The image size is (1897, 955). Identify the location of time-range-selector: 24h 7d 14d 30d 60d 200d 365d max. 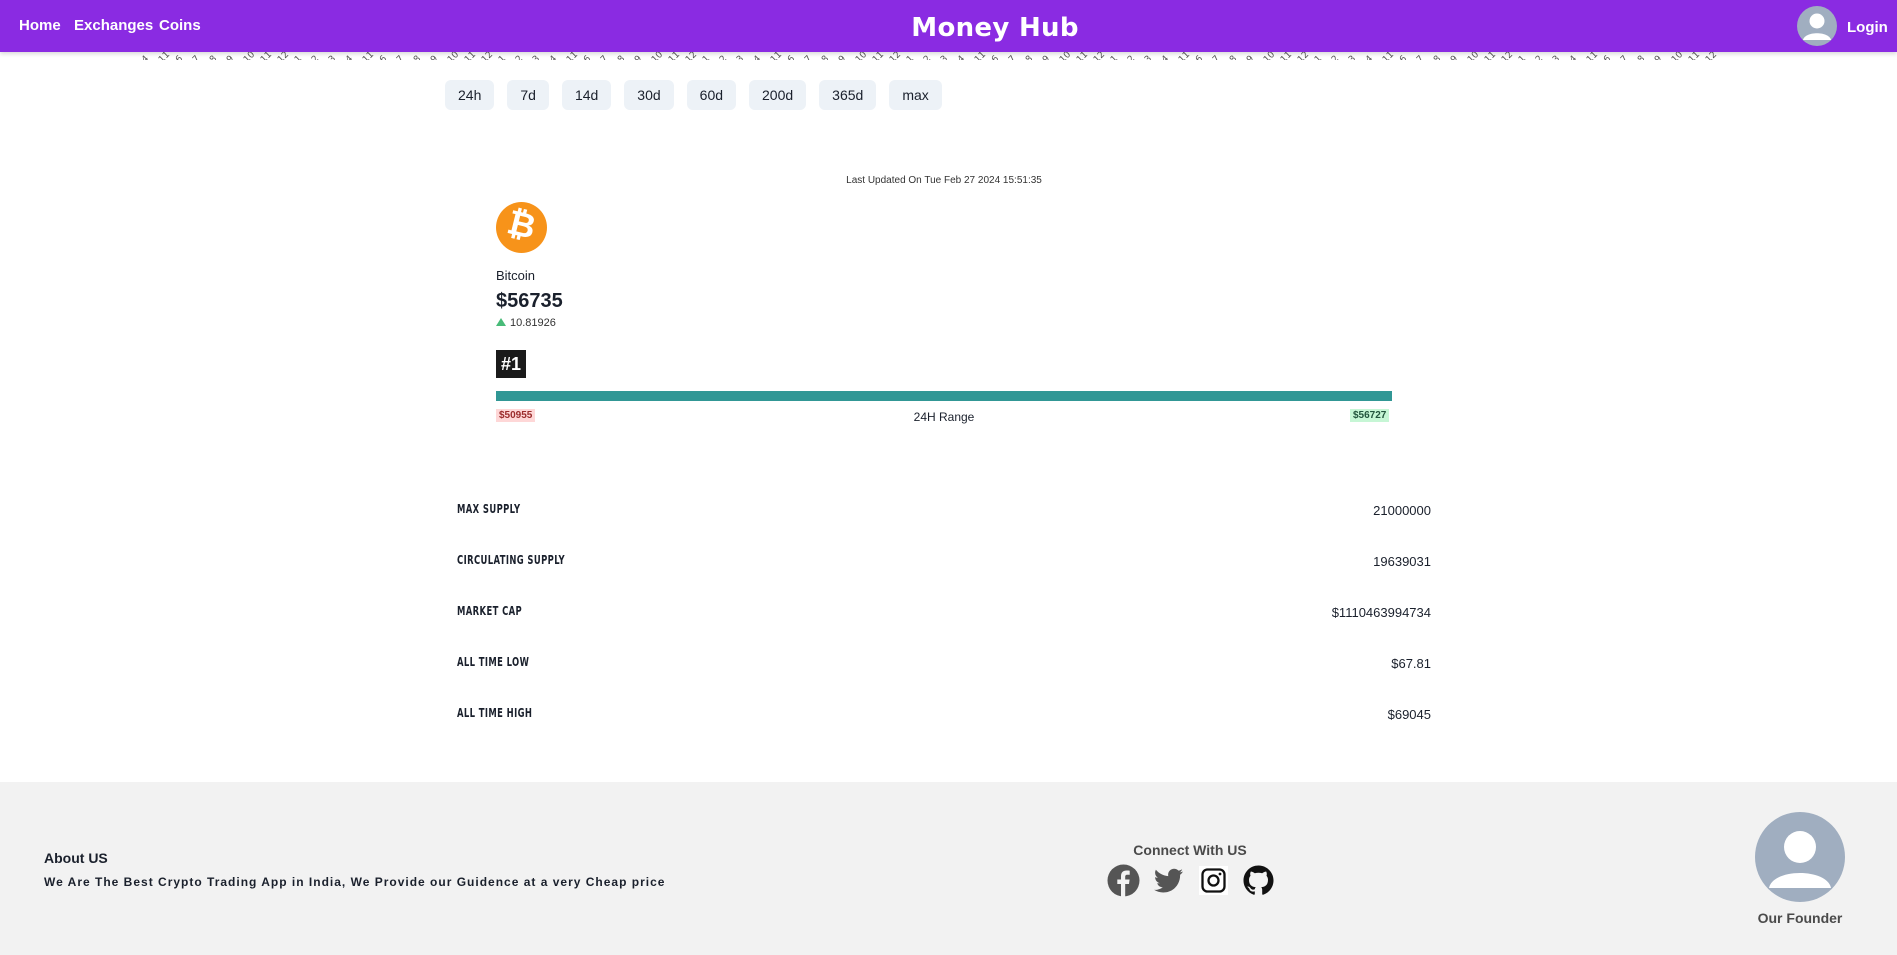
(693, 95).